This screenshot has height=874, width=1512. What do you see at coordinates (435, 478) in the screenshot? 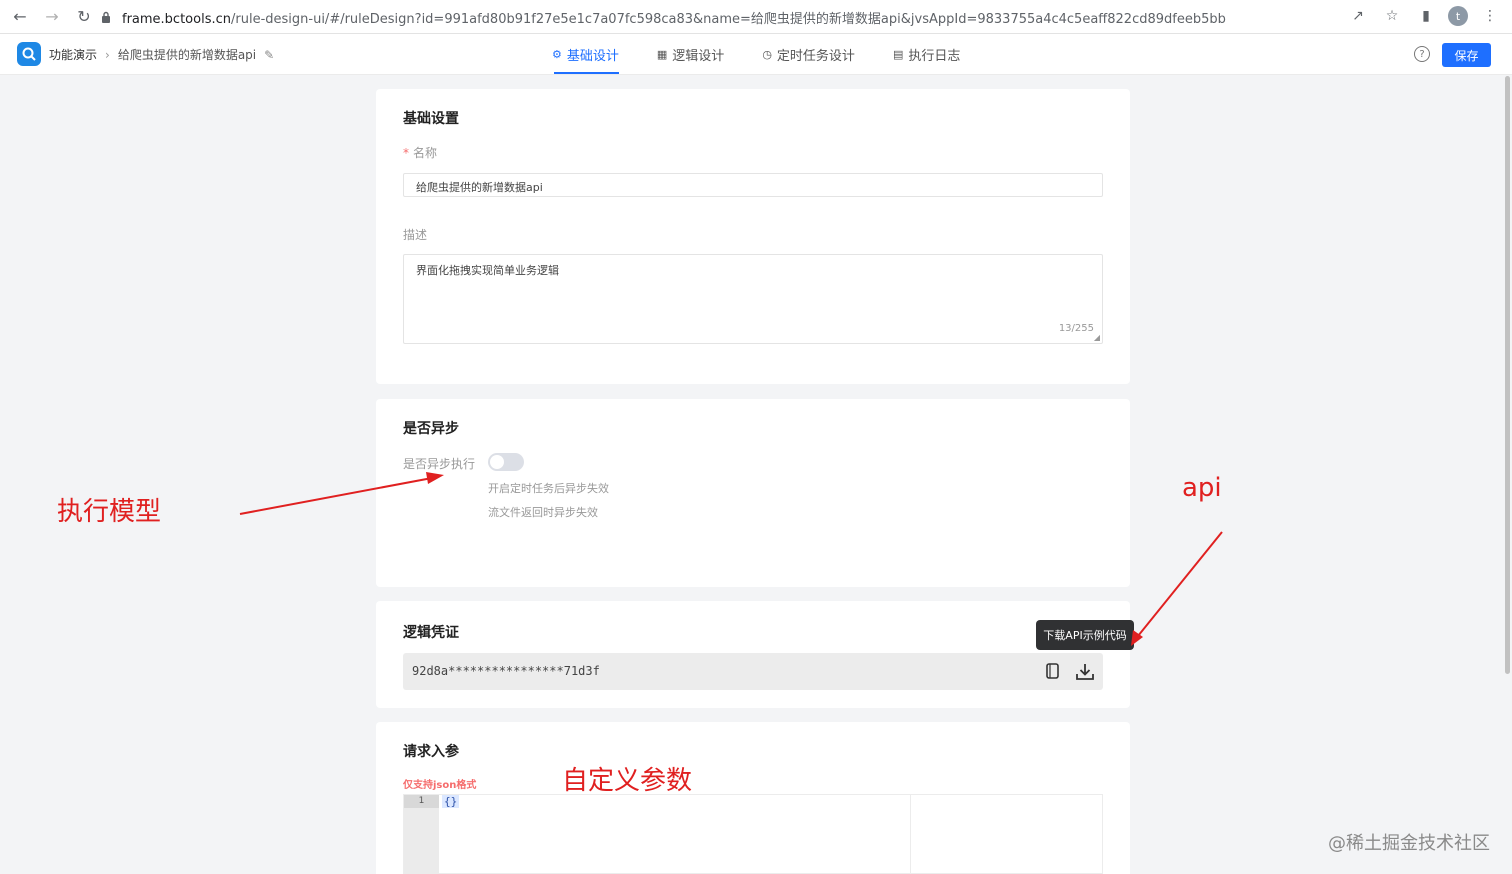
I see `arrow-exec-model-head` at bounding box center [435, 478].